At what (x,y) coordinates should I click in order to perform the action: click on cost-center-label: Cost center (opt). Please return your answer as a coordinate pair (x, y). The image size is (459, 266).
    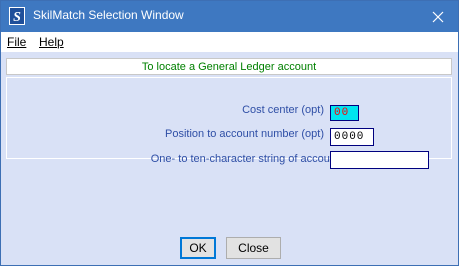
    Looking at the image, I should click on (283, 110).